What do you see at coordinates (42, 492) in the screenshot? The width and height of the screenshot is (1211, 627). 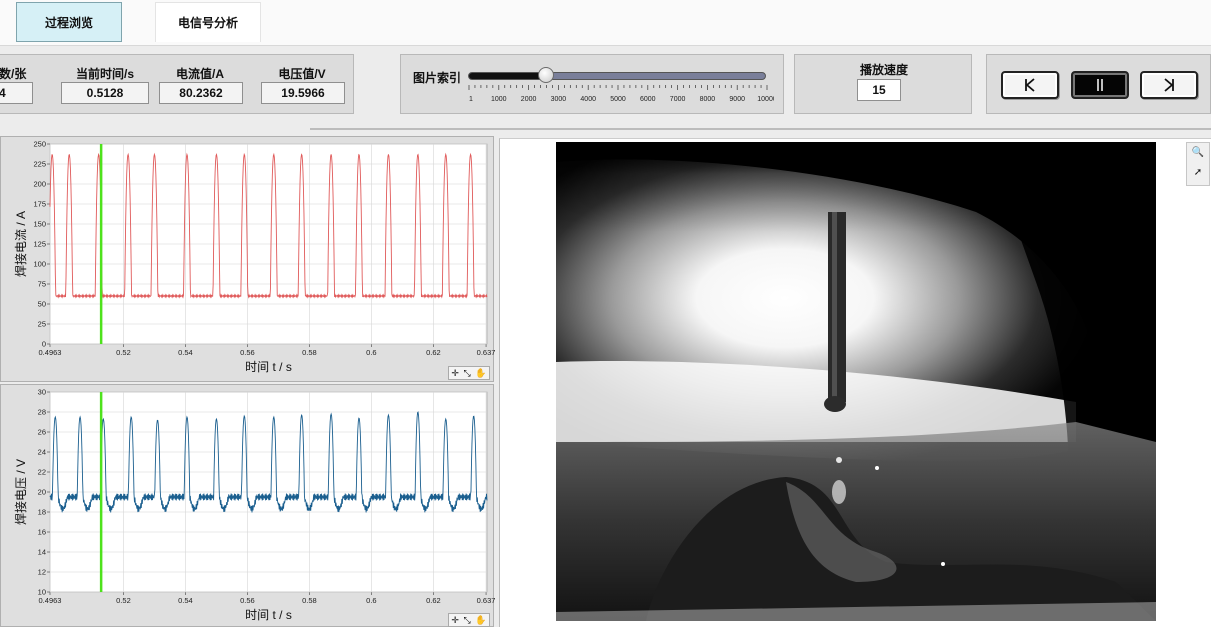 I see `y-tick-label: 20` at bounding box center [42, 492].